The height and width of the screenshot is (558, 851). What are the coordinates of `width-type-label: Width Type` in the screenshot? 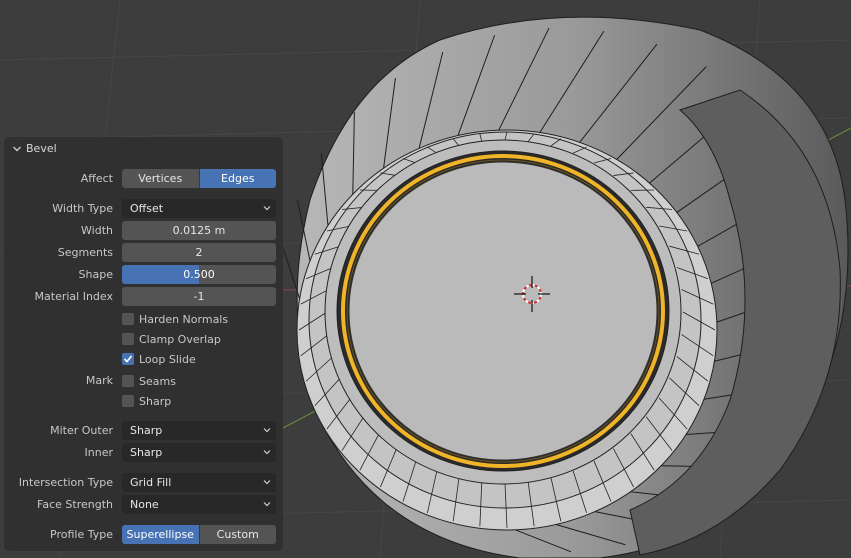 It's located at (82, 208).